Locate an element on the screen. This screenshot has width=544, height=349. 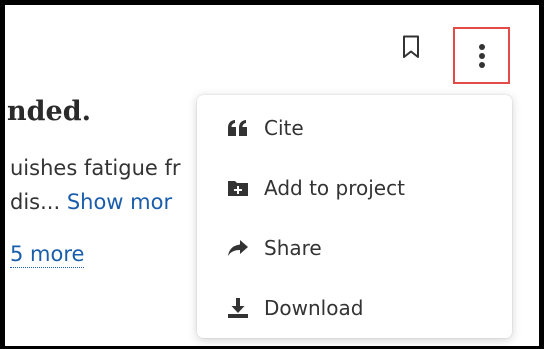
menu-item-add-to-project: Add to project is located at coordinates (354, 188).